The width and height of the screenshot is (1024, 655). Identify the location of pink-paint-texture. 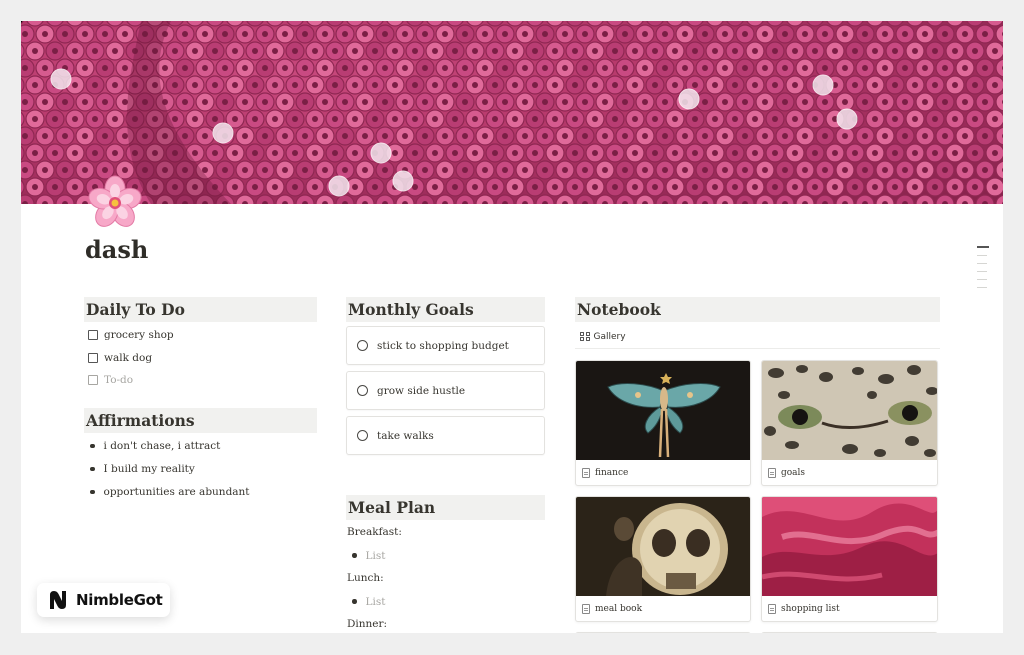
(849, 546).